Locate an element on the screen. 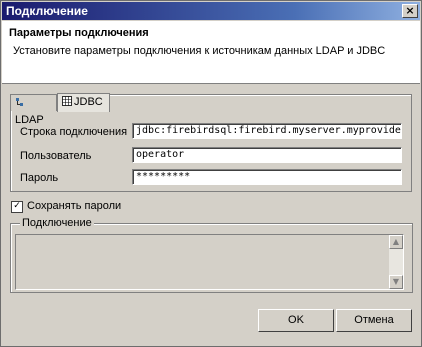 This screenshot has height=347, width=422. connection-group-legend: Подключение is located at coordinates (57, 223).